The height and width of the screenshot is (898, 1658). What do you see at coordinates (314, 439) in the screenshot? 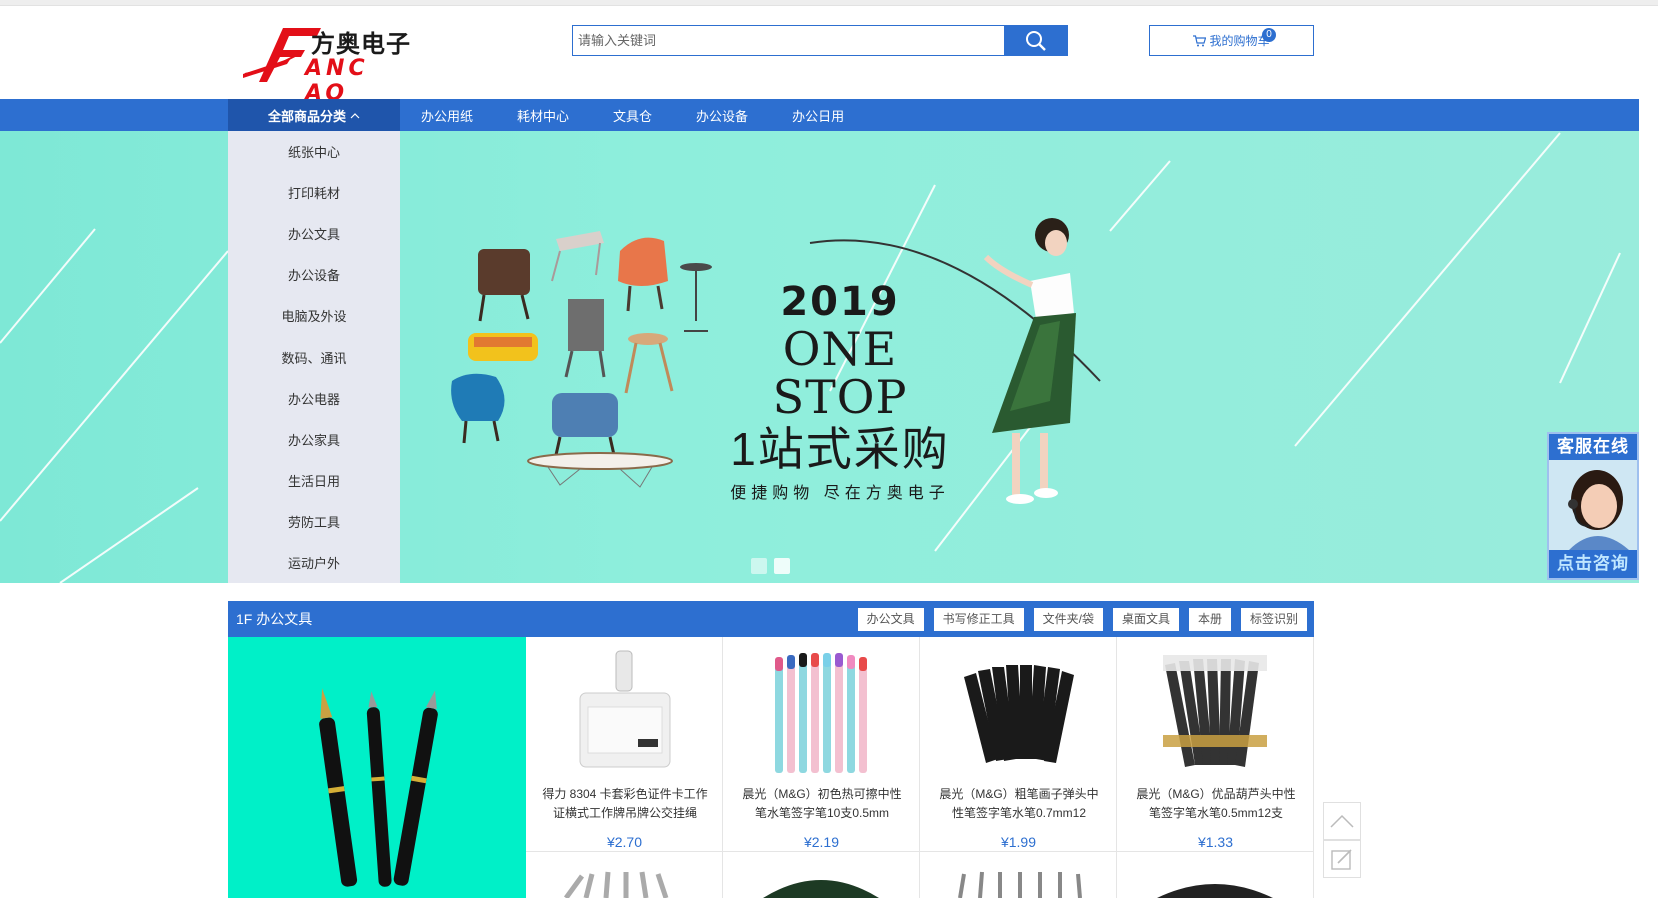
I see `category-item-furniture: 办公家具` at bounding box center [314, 439].